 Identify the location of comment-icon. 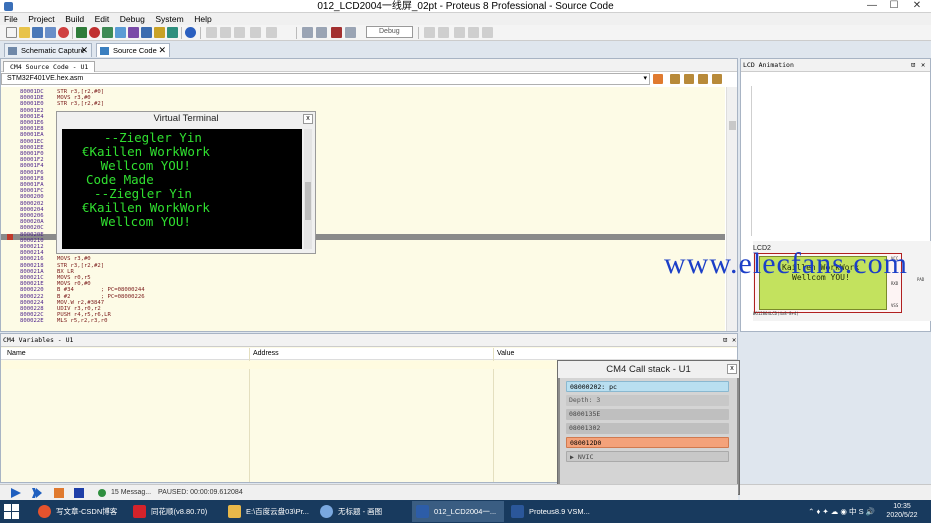
(473, 32).